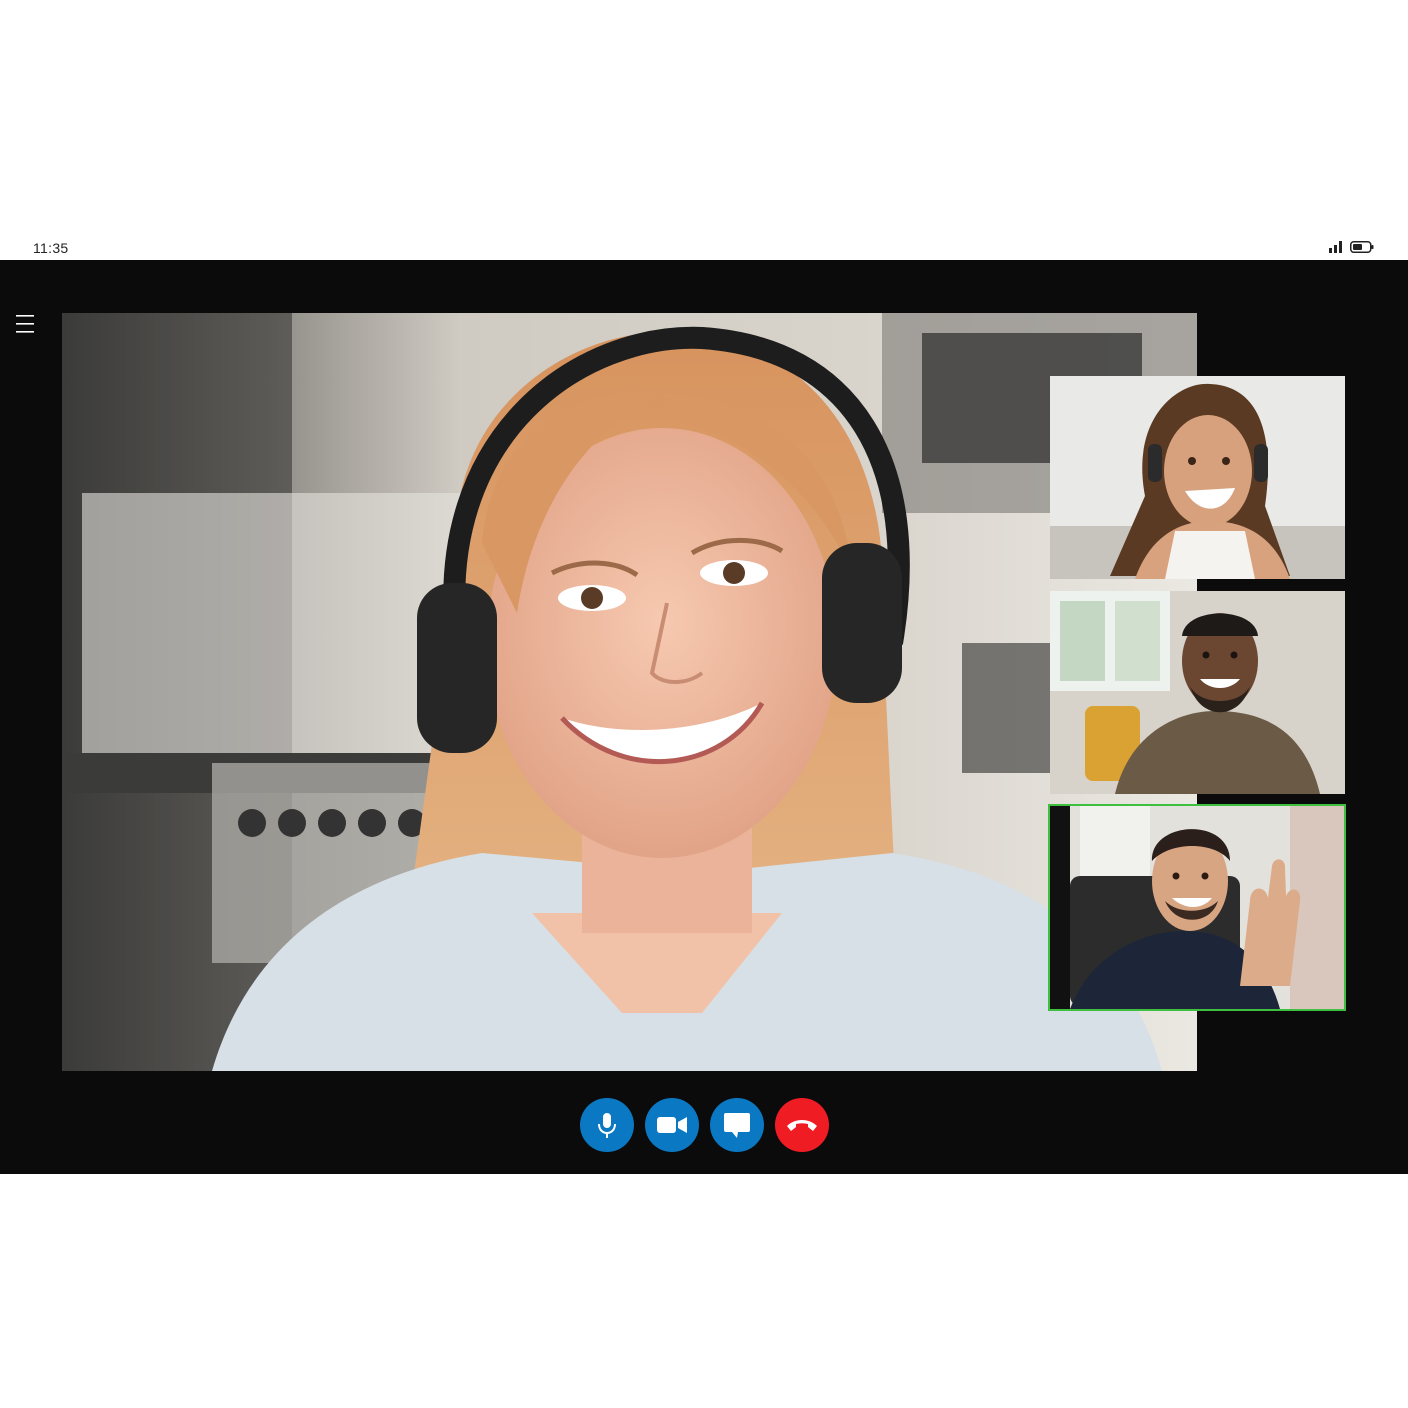  What do you see at coordinates (704, 247) in the screenshot?
I see `status-bar: 11:35` at bounding box center [704, 247].